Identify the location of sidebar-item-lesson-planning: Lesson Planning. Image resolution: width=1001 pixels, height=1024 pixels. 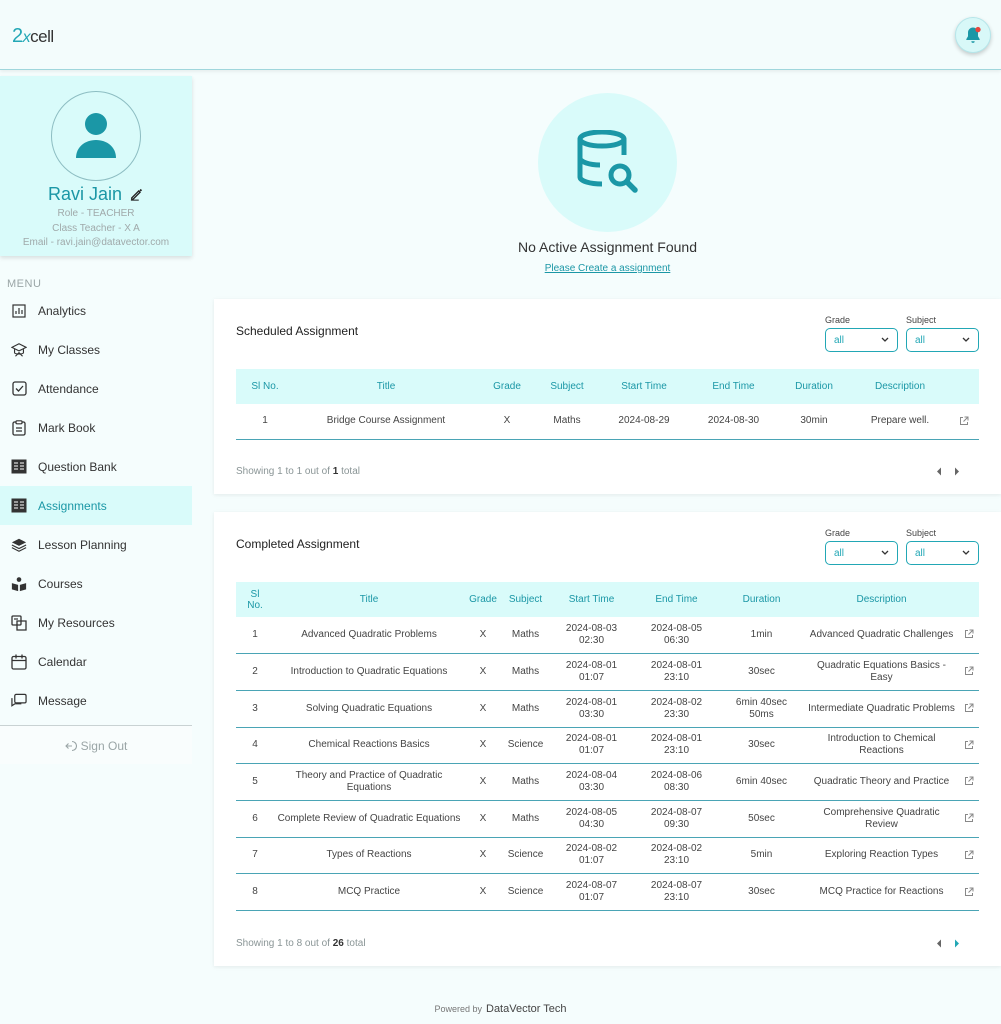
(96, 544).